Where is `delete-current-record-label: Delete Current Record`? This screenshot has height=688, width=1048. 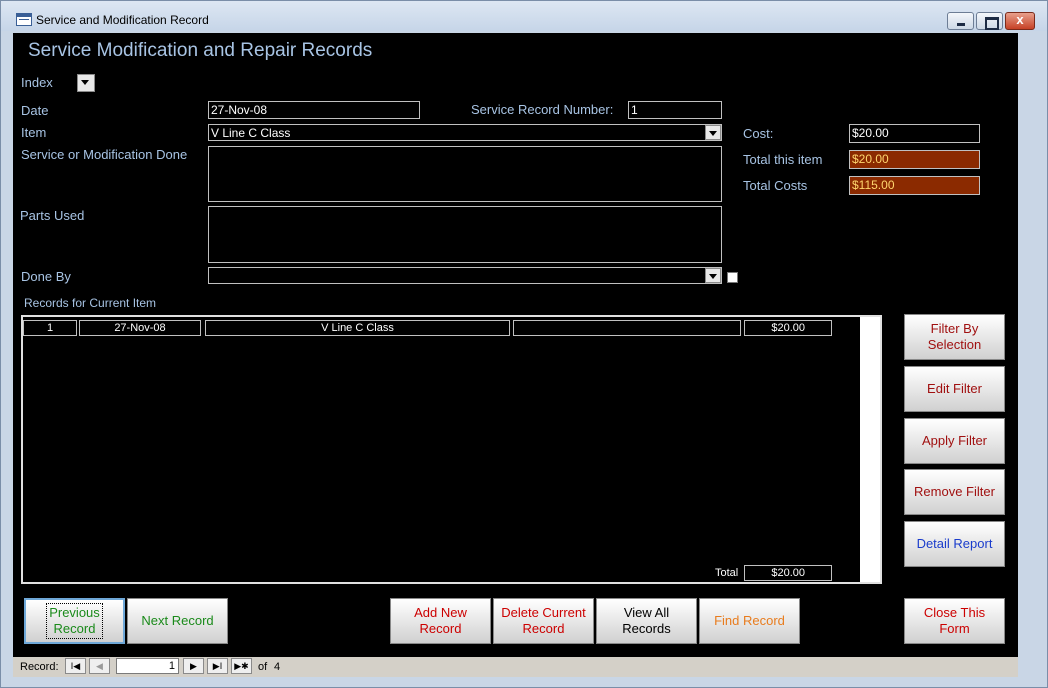
delete-current-record-label: Delete Current Record is located at coordinates (543, 620).